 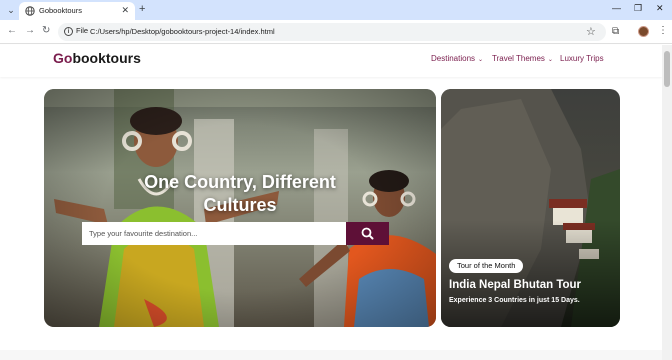 I want to click on search-button, so click(x=367, y=233).